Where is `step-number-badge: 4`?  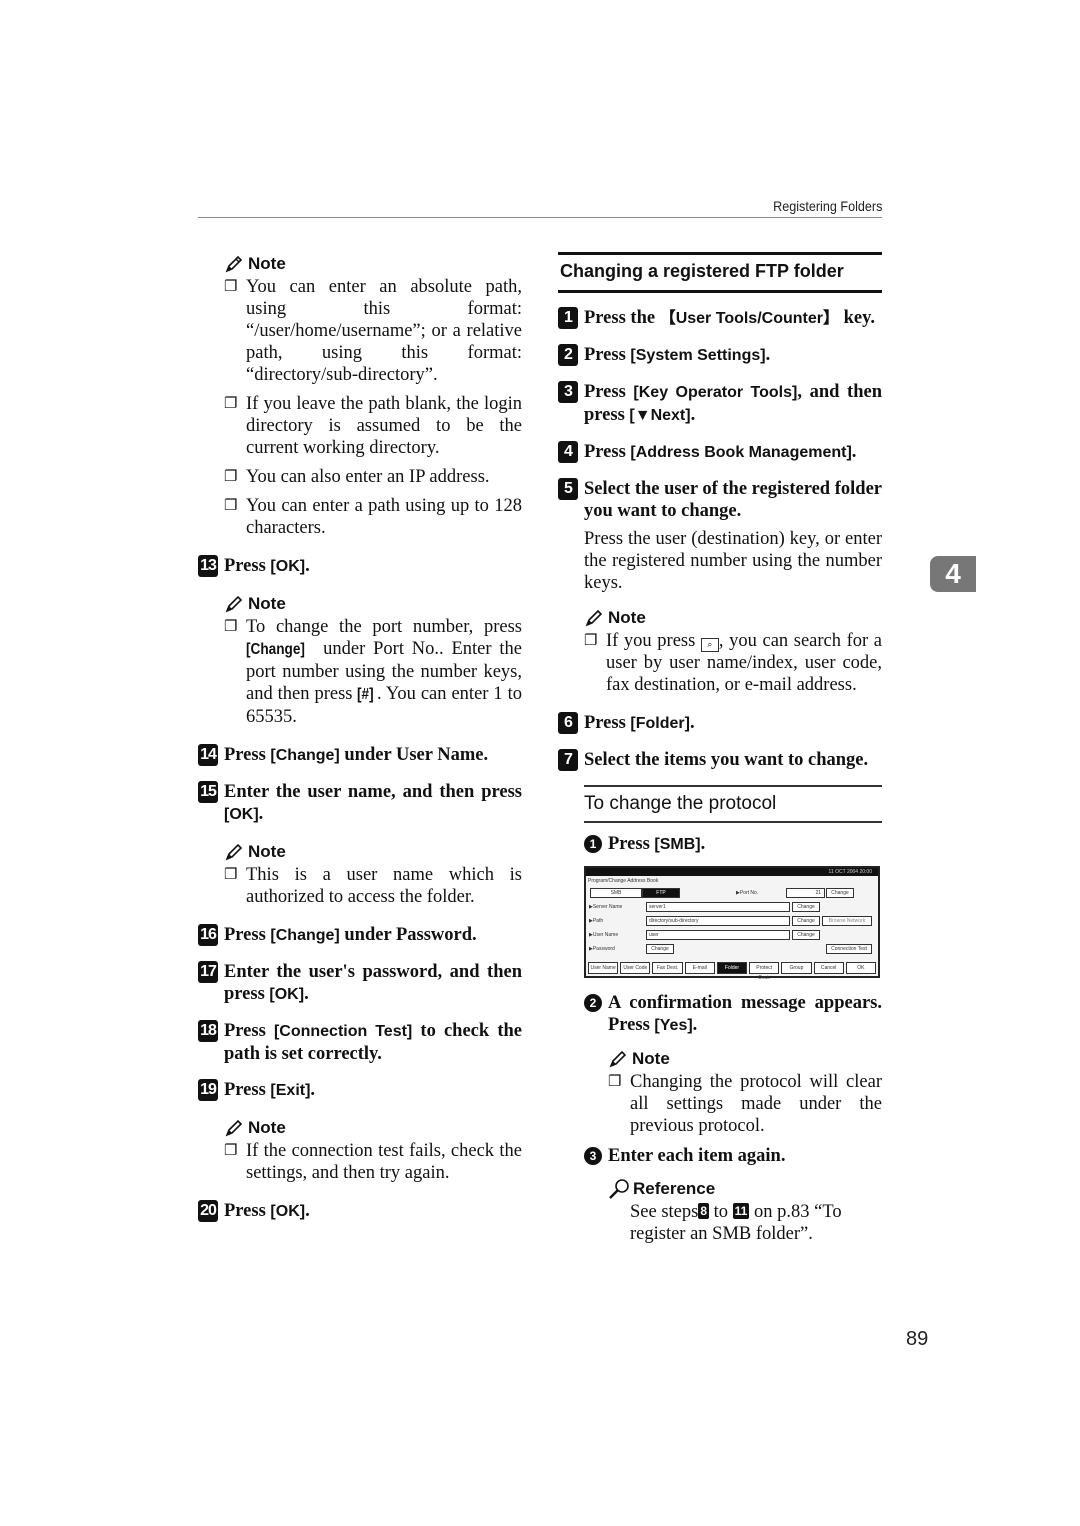
step-number-badge: 4 is located at coordinates (568, 452).